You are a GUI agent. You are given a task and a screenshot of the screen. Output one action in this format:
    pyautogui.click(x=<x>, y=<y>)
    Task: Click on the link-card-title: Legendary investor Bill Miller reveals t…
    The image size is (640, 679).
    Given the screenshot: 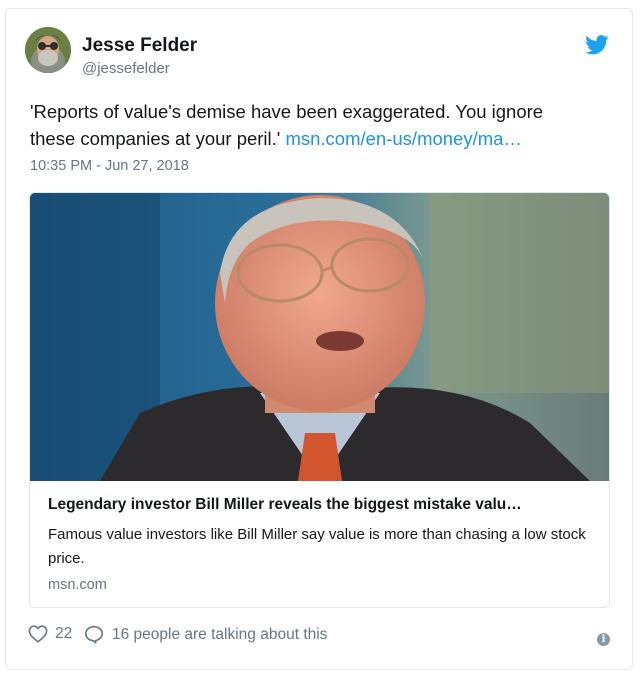 What is the action you would take?
    pyautogui.click(x=285, y=505)
    